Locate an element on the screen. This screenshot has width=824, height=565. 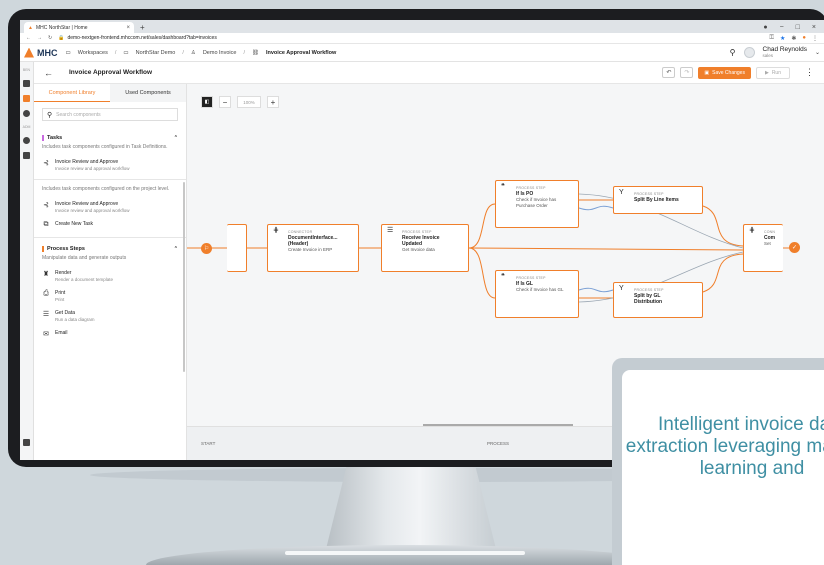
database-icon: ☰ is located at coordinates (390, 230).